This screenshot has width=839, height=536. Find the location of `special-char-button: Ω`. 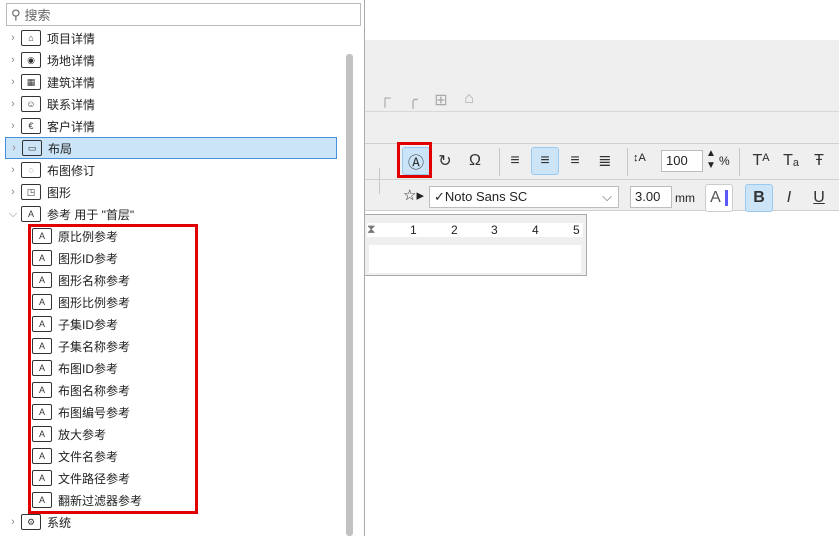

special-char-button: Ω is located at coordinates (475, 161).